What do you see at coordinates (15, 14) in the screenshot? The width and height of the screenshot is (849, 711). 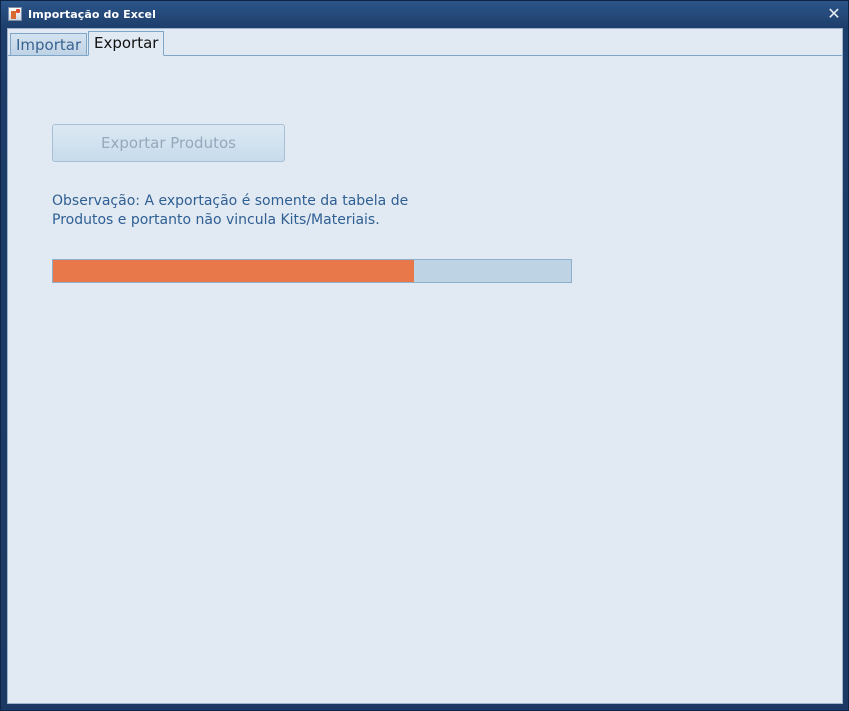 I see `excel-app-icon` at bounding box center [15, 14].